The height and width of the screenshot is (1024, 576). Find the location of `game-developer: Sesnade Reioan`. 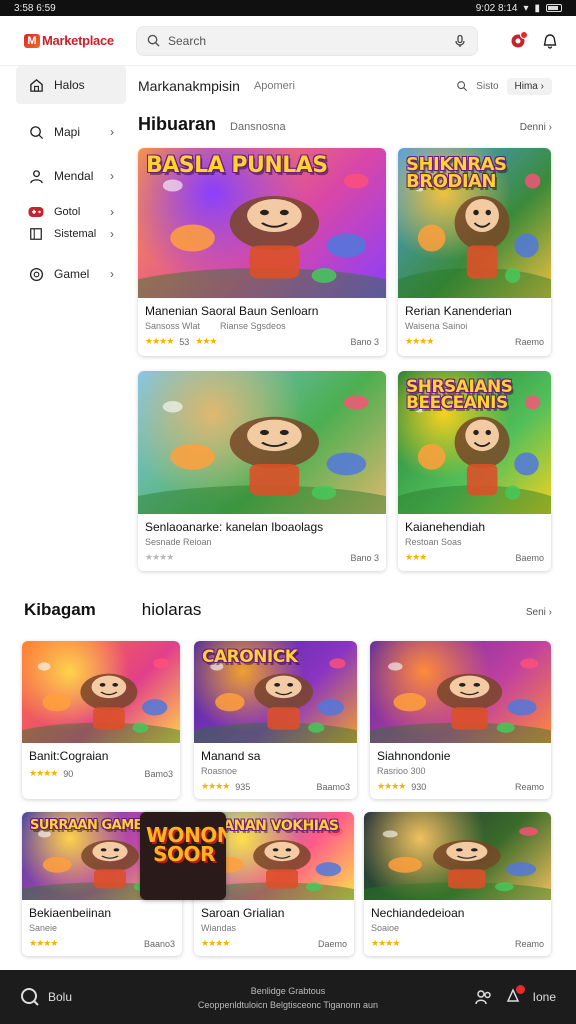

game-developer: Sesnade Reioan is located at coordinates (178, 542).